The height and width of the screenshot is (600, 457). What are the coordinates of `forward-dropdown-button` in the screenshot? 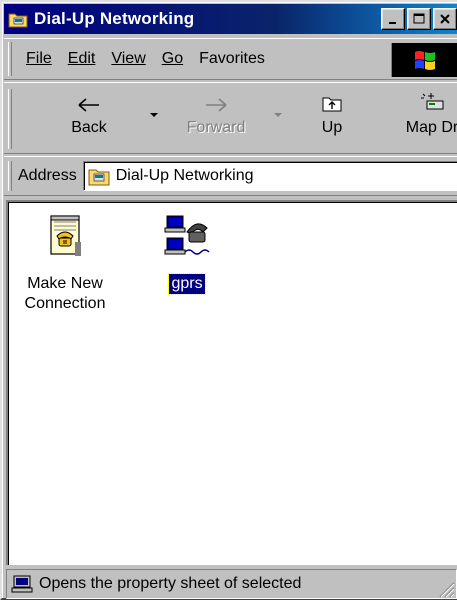 It's located at (278, 115).